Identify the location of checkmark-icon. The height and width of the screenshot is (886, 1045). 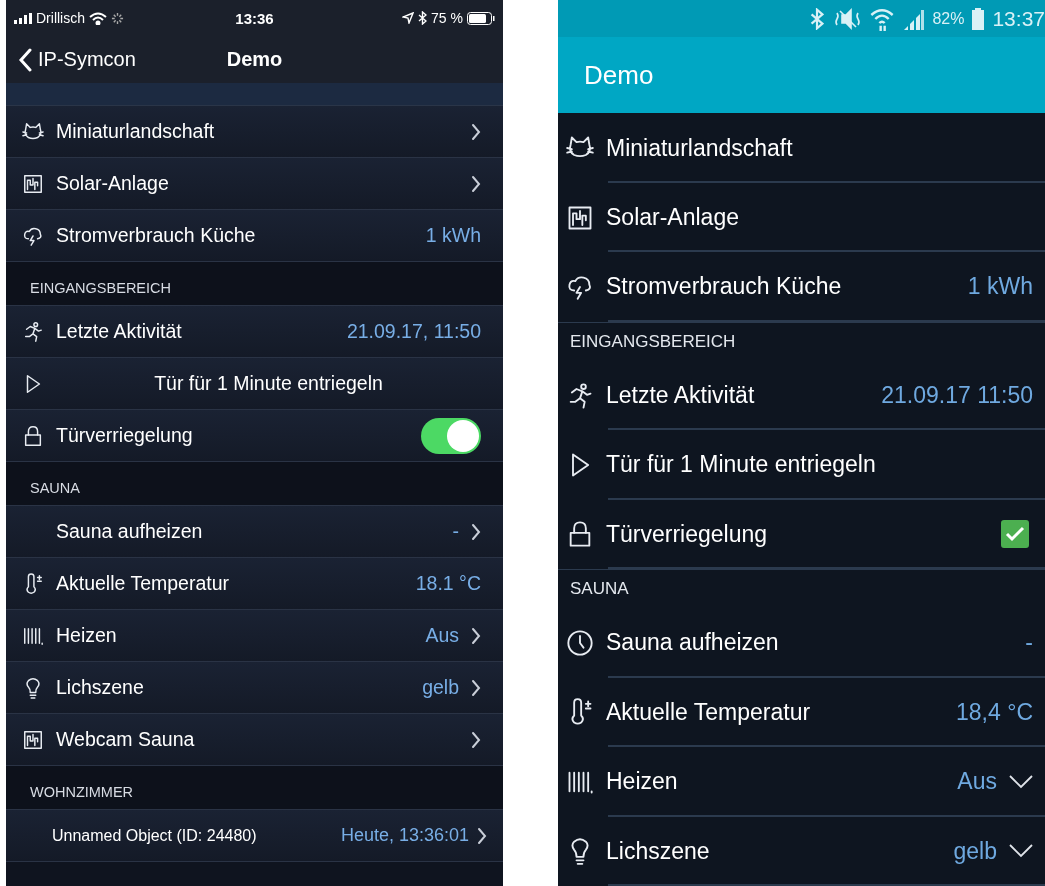
(1015, 534).